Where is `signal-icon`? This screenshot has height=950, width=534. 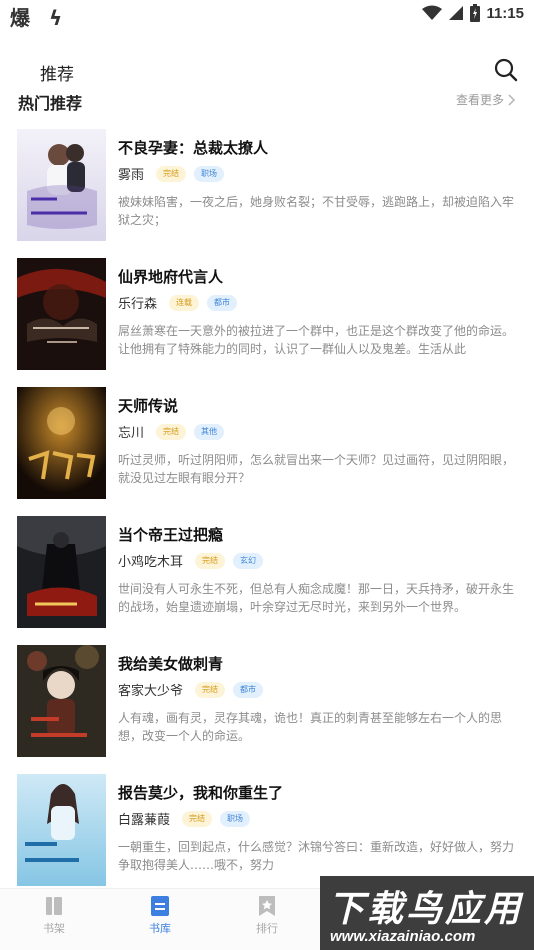 signal-icon is located at coordinates (456, 13).